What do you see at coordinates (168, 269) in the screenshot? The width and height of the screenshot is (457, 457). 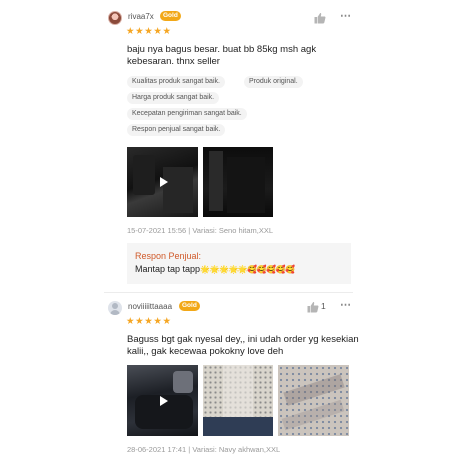 I see `seller-response-message: Mantap tap tapp` at bounding box center [168, 269].